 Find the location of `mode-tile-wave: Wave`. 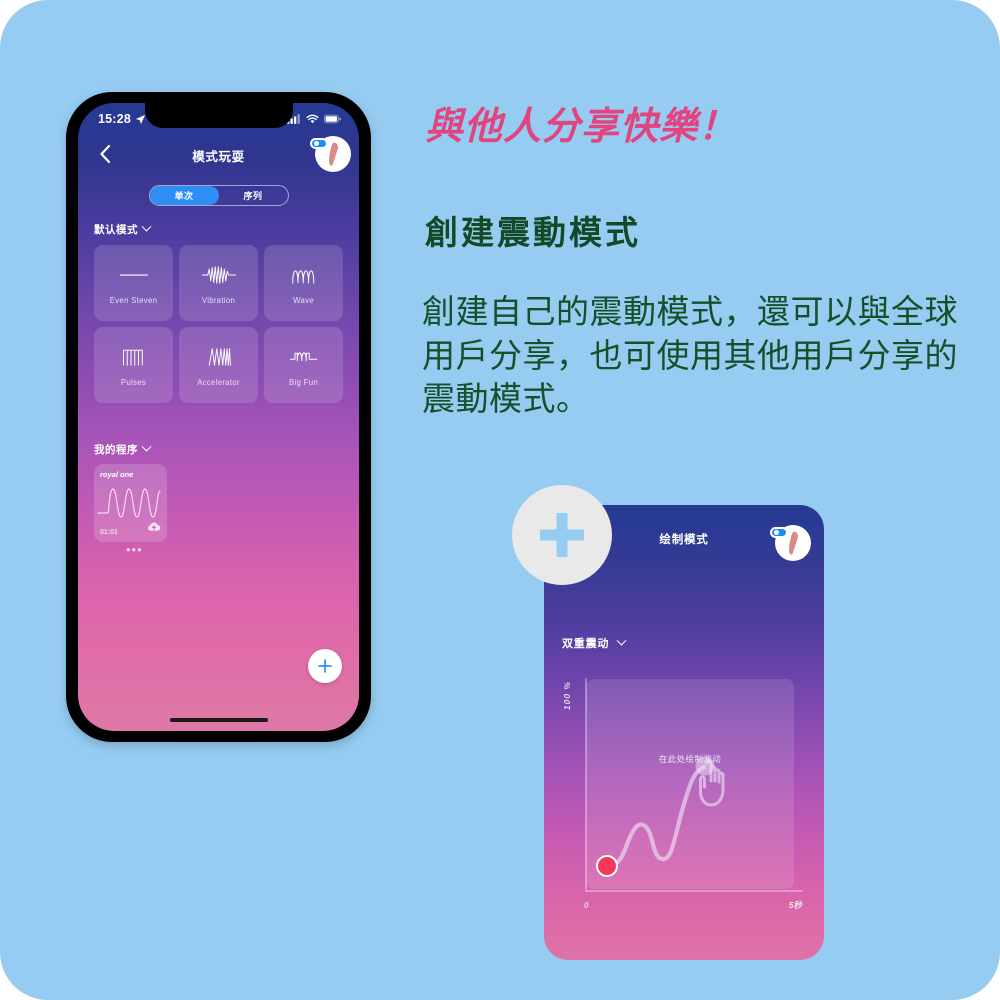

mode-tile-wave: Wave is located at coordinates (303, 283).